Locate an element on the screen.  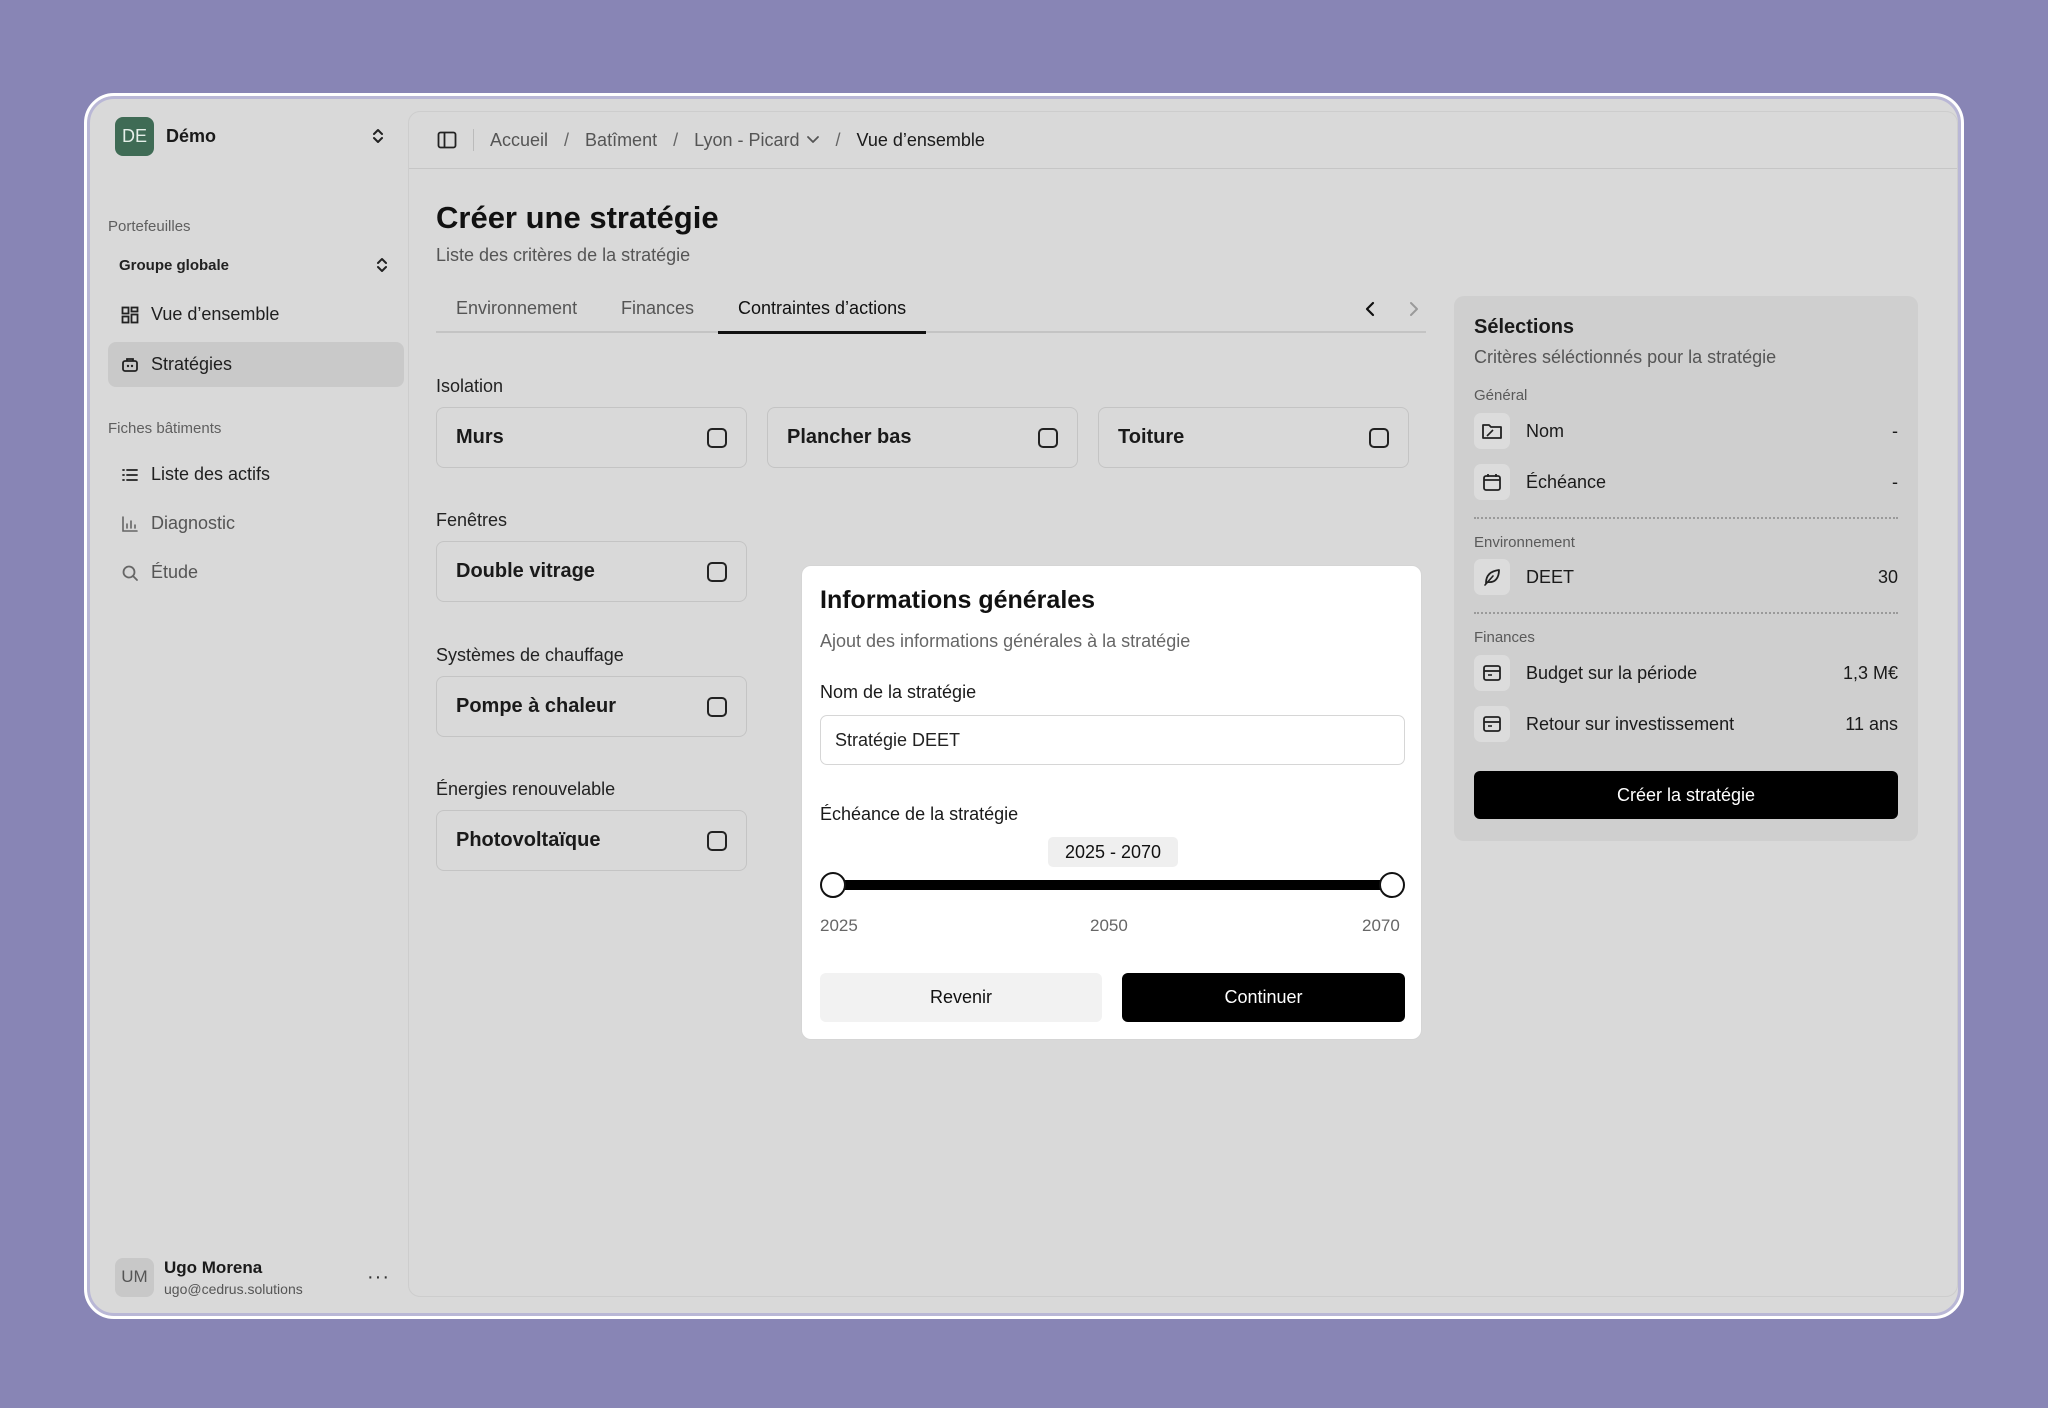
sidebar-item-strategies: Stratégies is located at coordinates (256, 364).